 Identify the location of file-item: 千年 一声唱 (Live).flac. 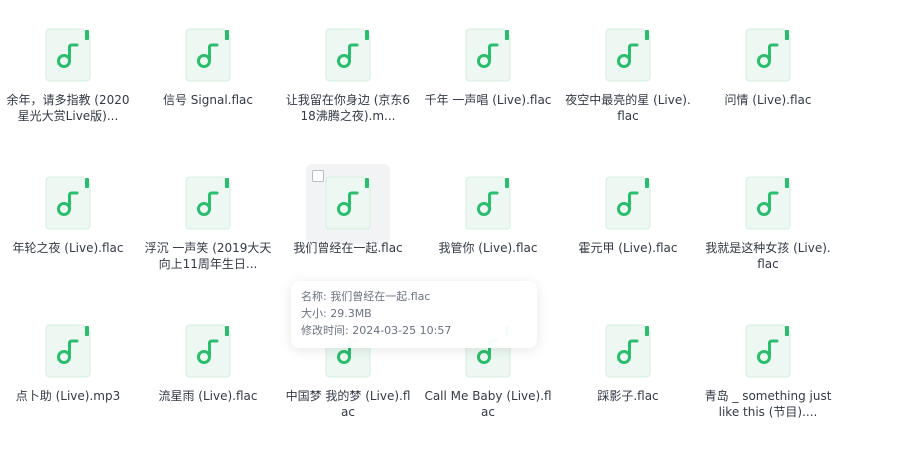
(488, 65).